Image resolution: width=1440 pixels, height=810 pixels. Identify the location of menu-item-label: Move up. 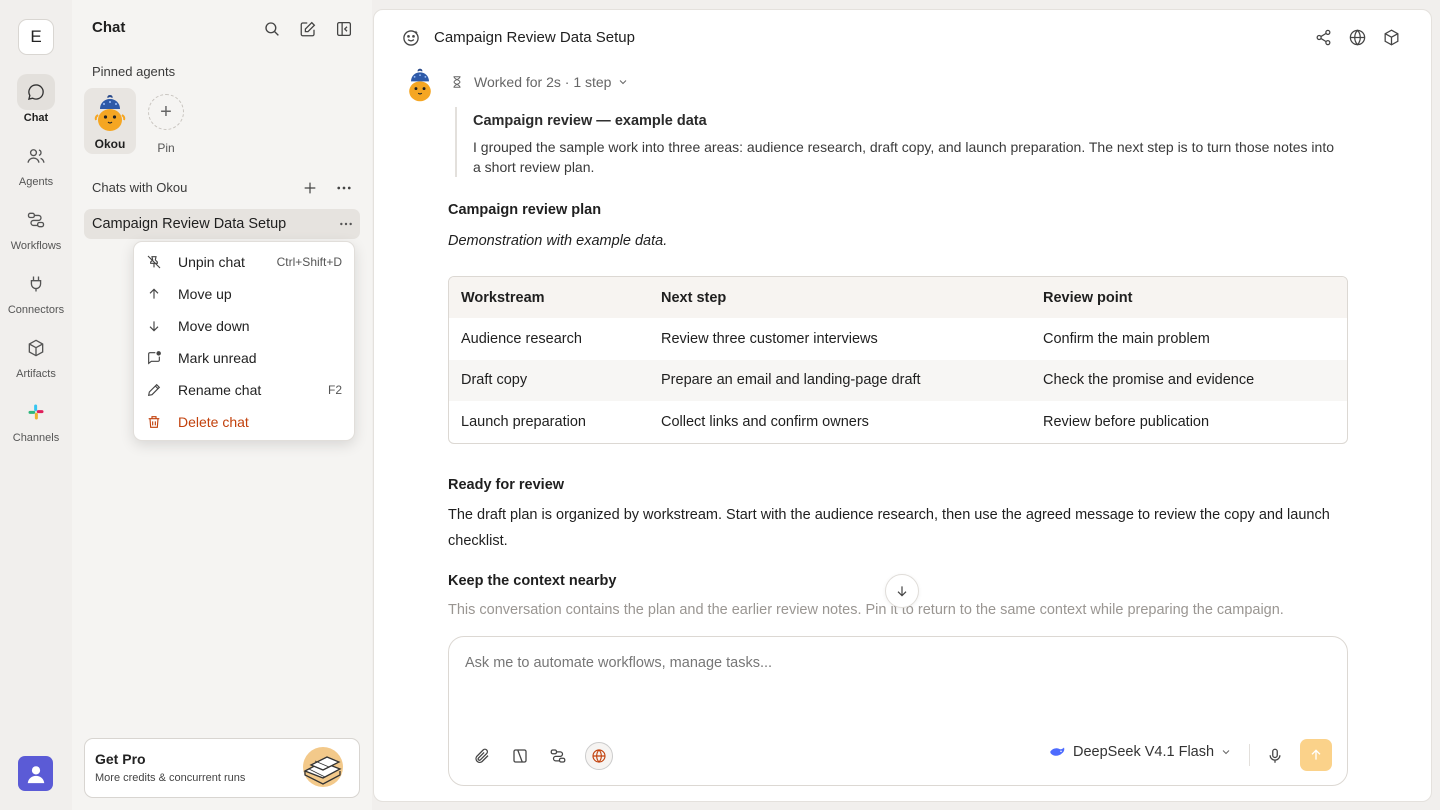
(205, 294).